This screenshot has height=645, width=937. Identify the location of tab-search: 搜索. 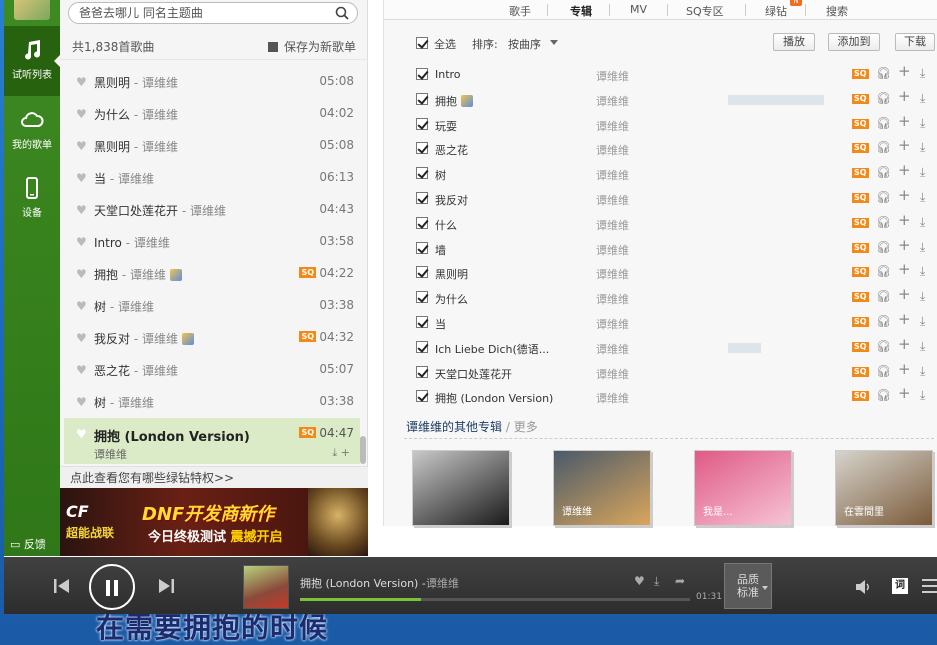
(837, 11).